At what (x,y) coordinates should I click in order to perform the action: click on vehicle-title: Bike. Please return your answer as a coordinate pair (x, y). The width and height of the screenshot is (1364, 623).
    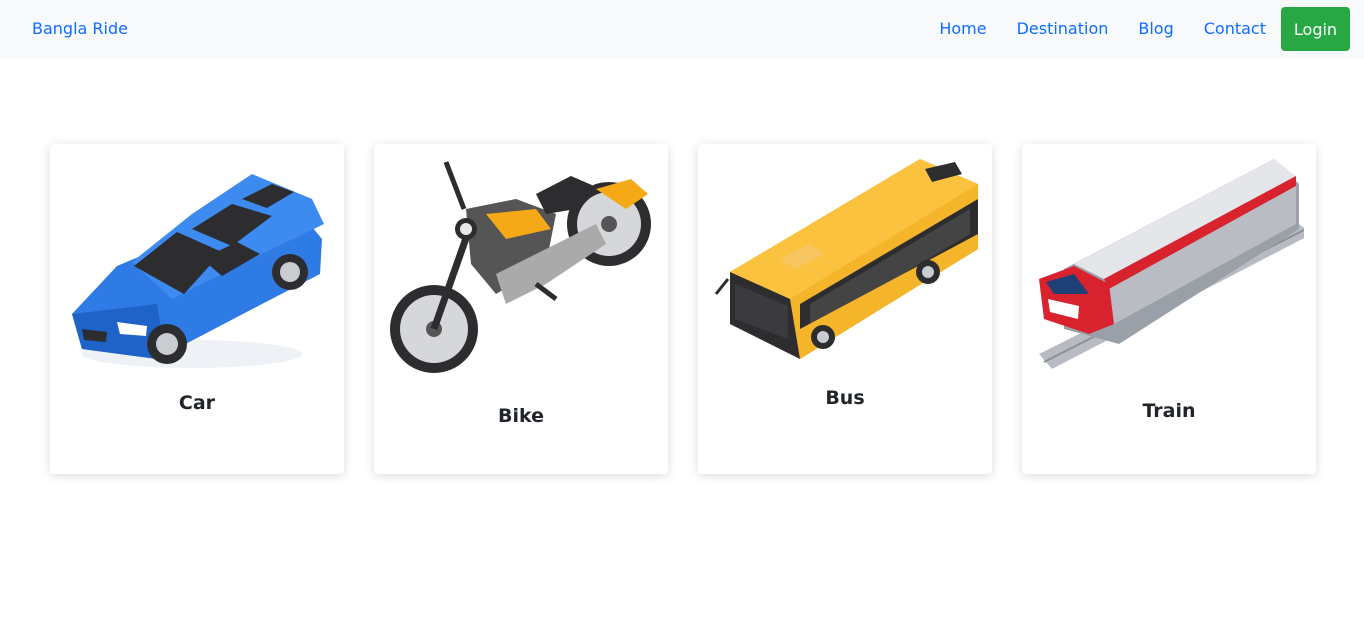
    Looking at the image, I should click on (520, 416).